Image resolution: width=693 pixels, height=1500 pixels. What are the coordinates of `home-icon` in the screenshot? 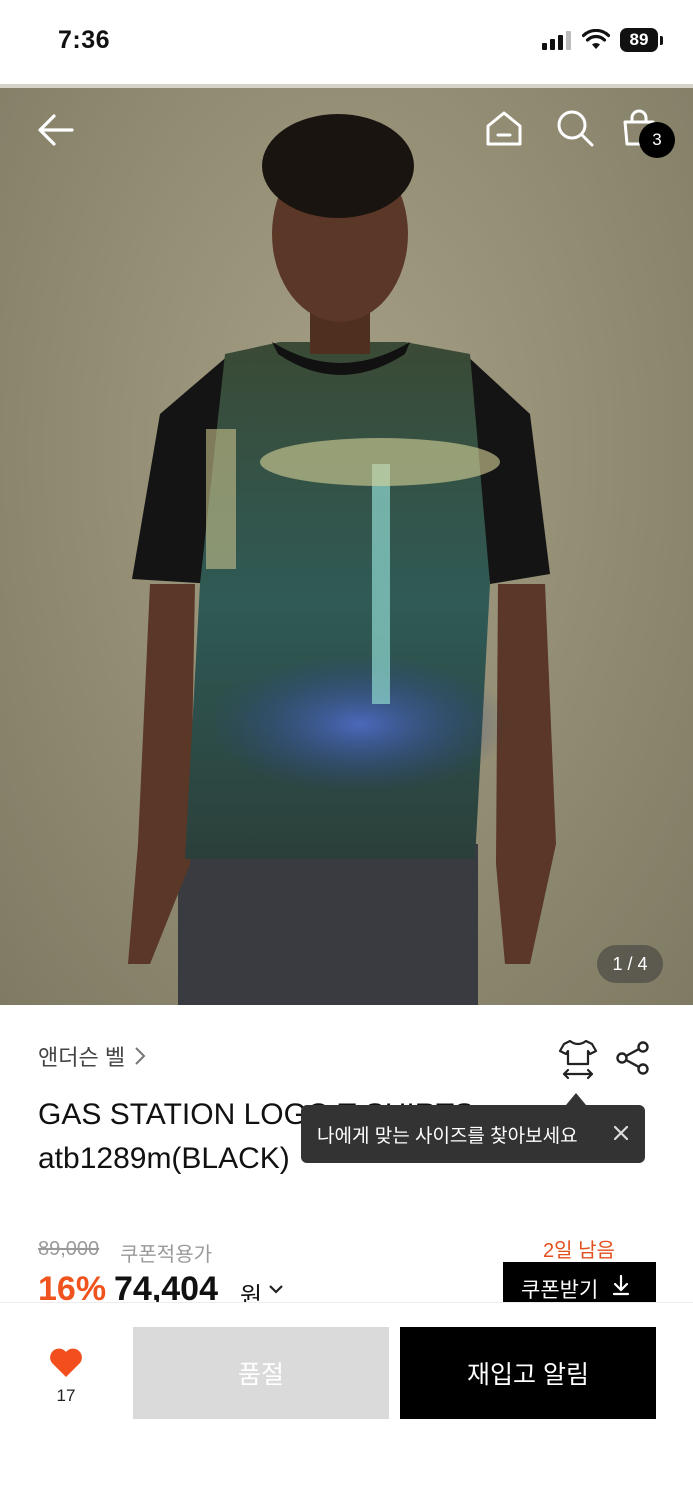 It's located at (504, 128).